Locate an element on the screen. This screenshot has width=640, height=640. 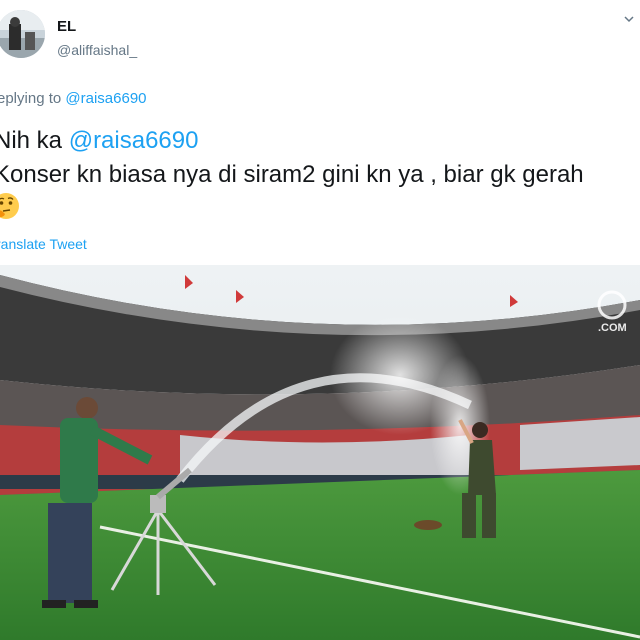
display-name: EL is located at coordinates (66, 26).